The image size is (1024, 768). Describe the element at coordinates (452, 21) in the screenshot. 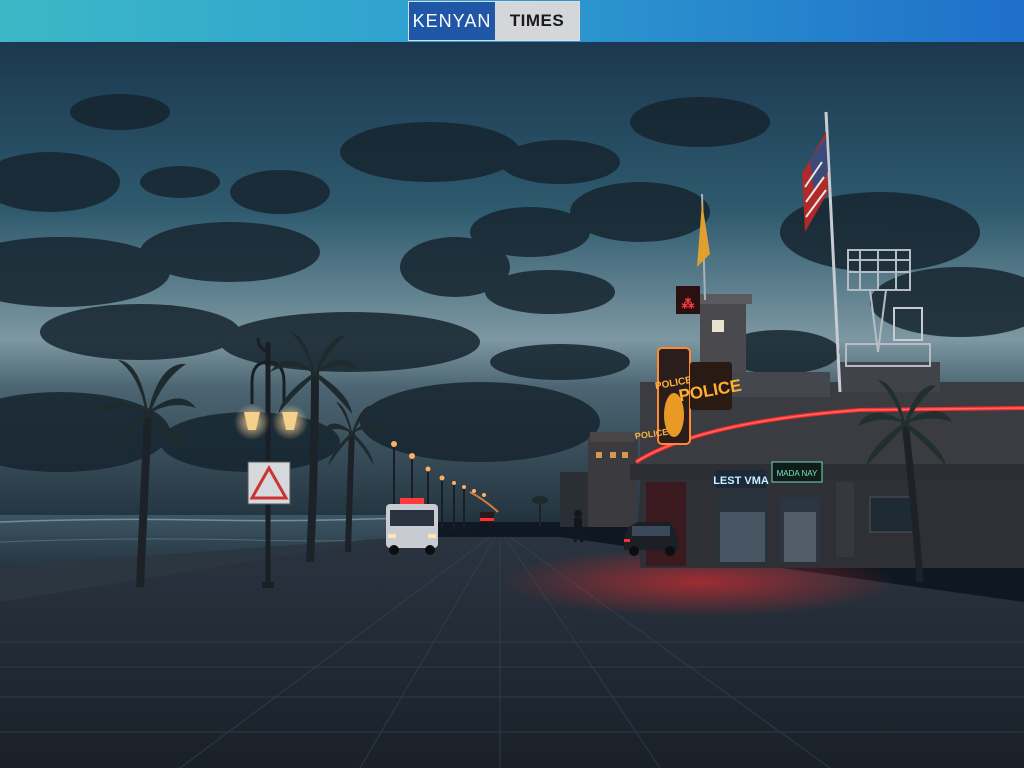

I see `logo-kenyan-text: KENYAN` at that location.